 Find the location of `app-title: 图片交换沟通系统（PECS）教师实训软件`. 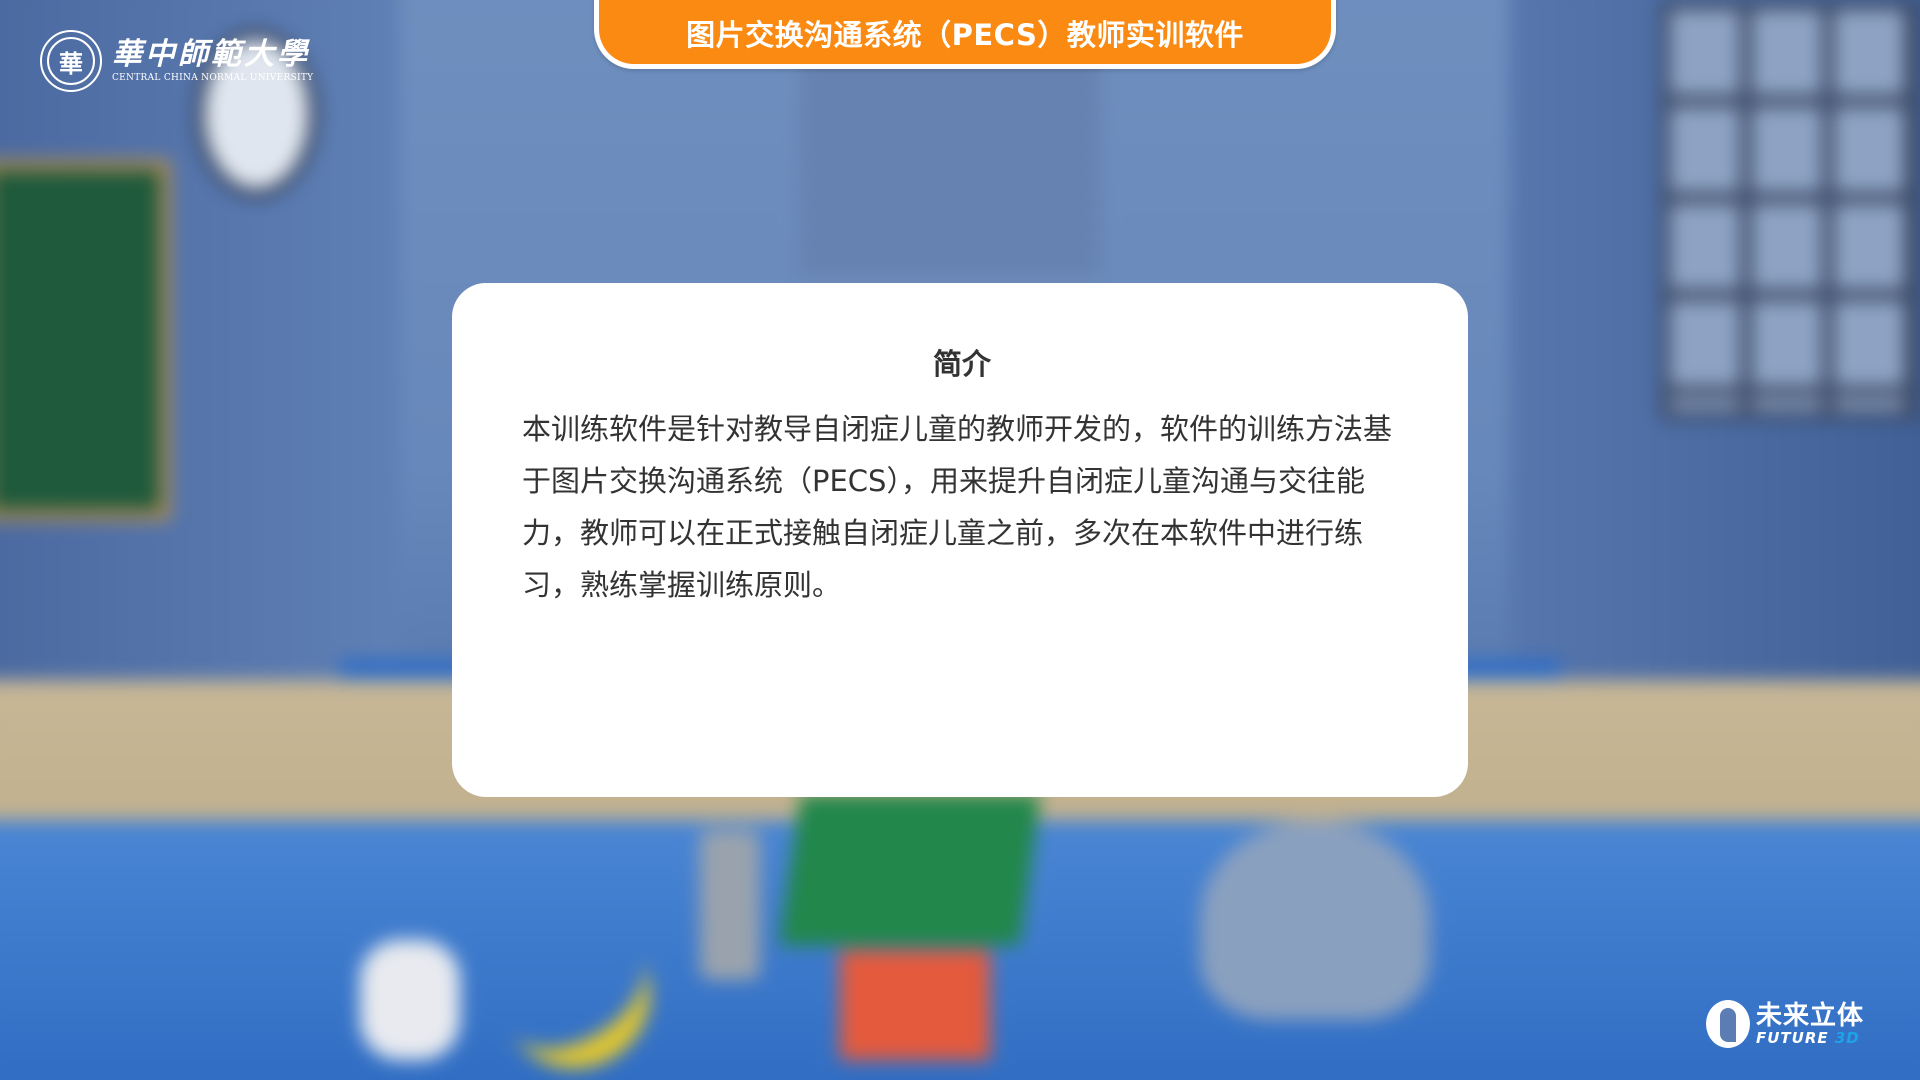

app-title: 图片交换沟通系统（PECS）教师实训软件 is located at coordinates (965, 35).